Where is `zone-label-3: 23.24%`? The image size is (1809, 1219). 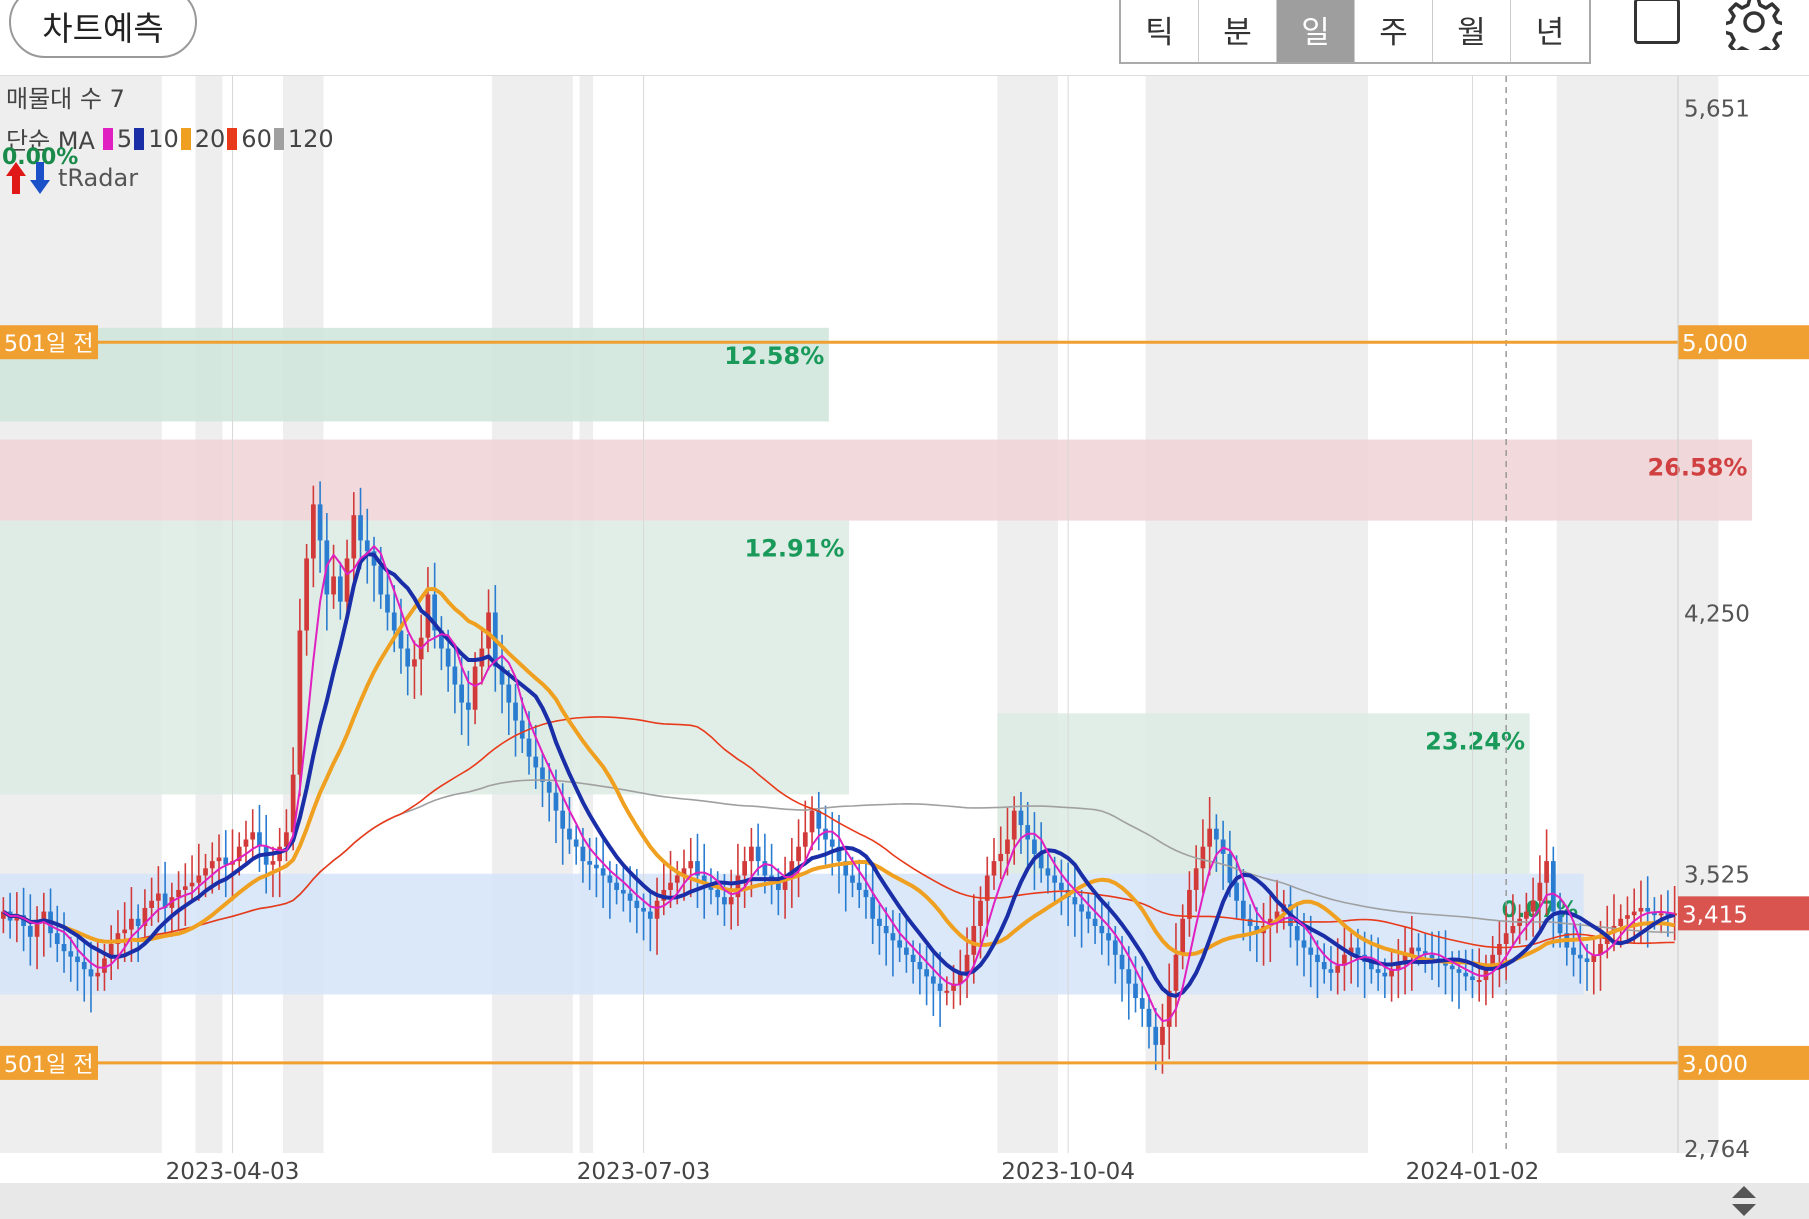 zone-label-3: 23.24% is located at coordinates (1475, 741).